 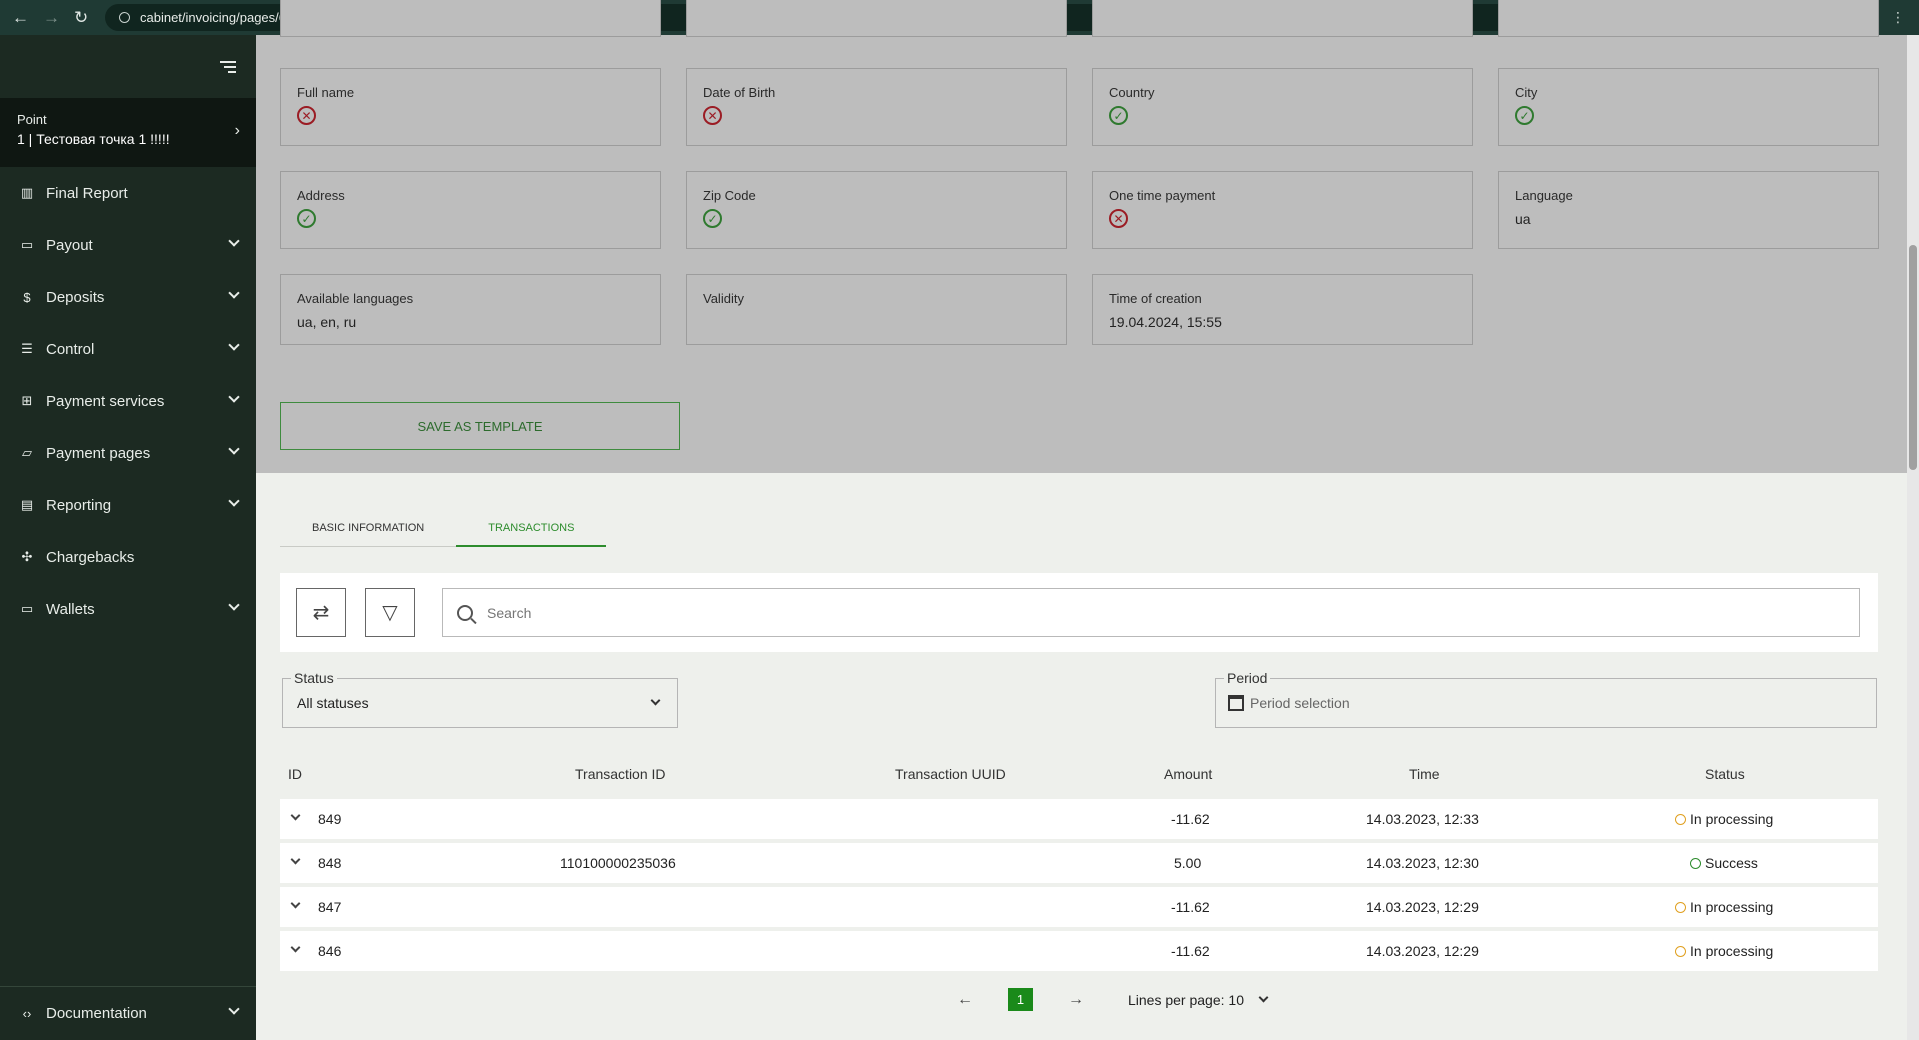 I want to click on calendar-icon, so click(x=1236, y=703).